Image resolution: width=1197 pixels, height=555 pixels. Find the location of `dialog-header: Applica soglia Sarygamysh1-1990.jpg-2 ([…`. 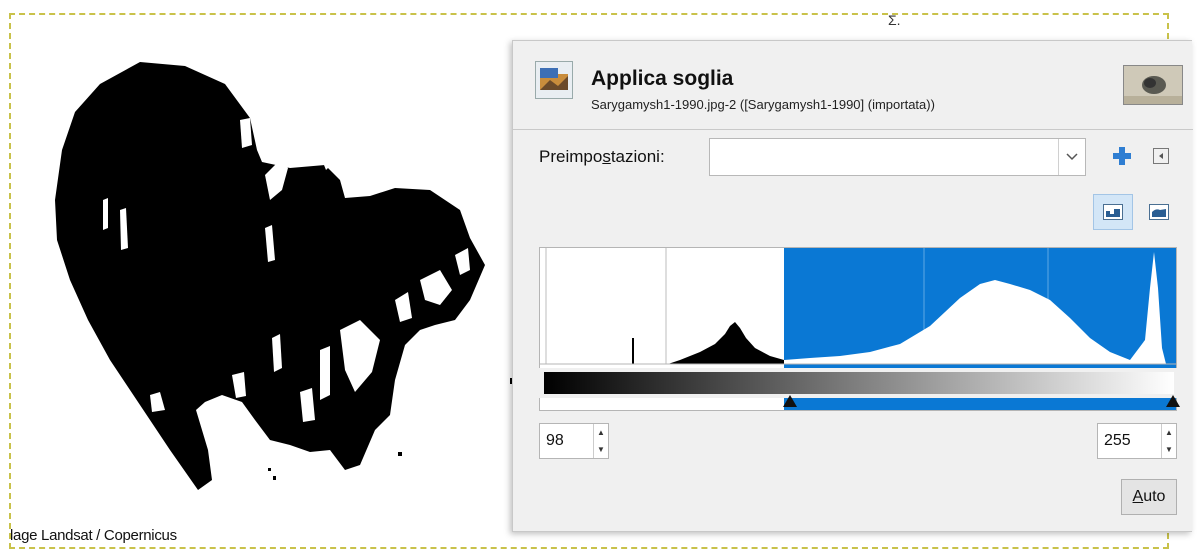

dialog-header: Applica soglia Sarygamysh1-1990.jpg-2 ([… is located at coordinates (853, 84).